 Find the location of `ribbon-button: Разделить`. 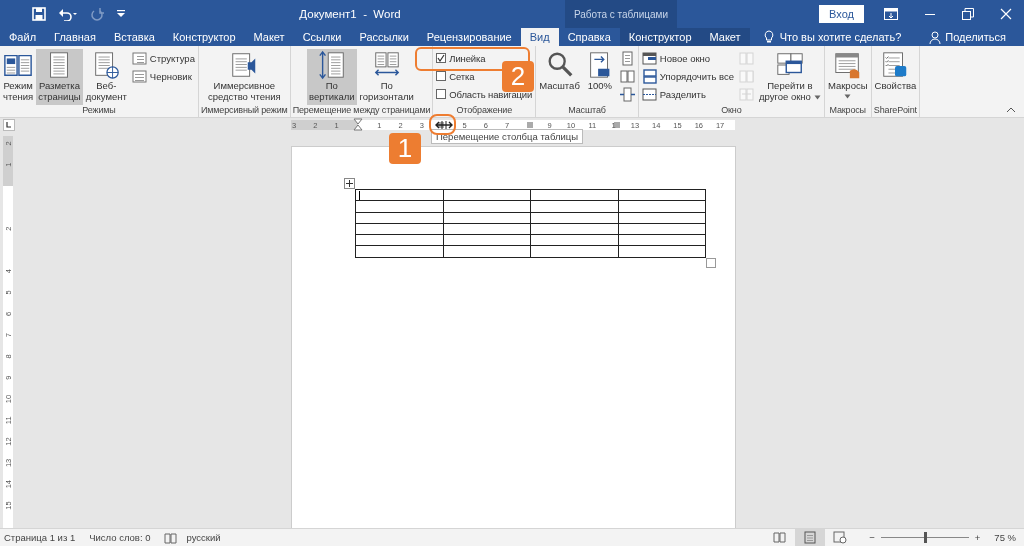

ribbon-button: Разделить is located at coordinates (687, 94).